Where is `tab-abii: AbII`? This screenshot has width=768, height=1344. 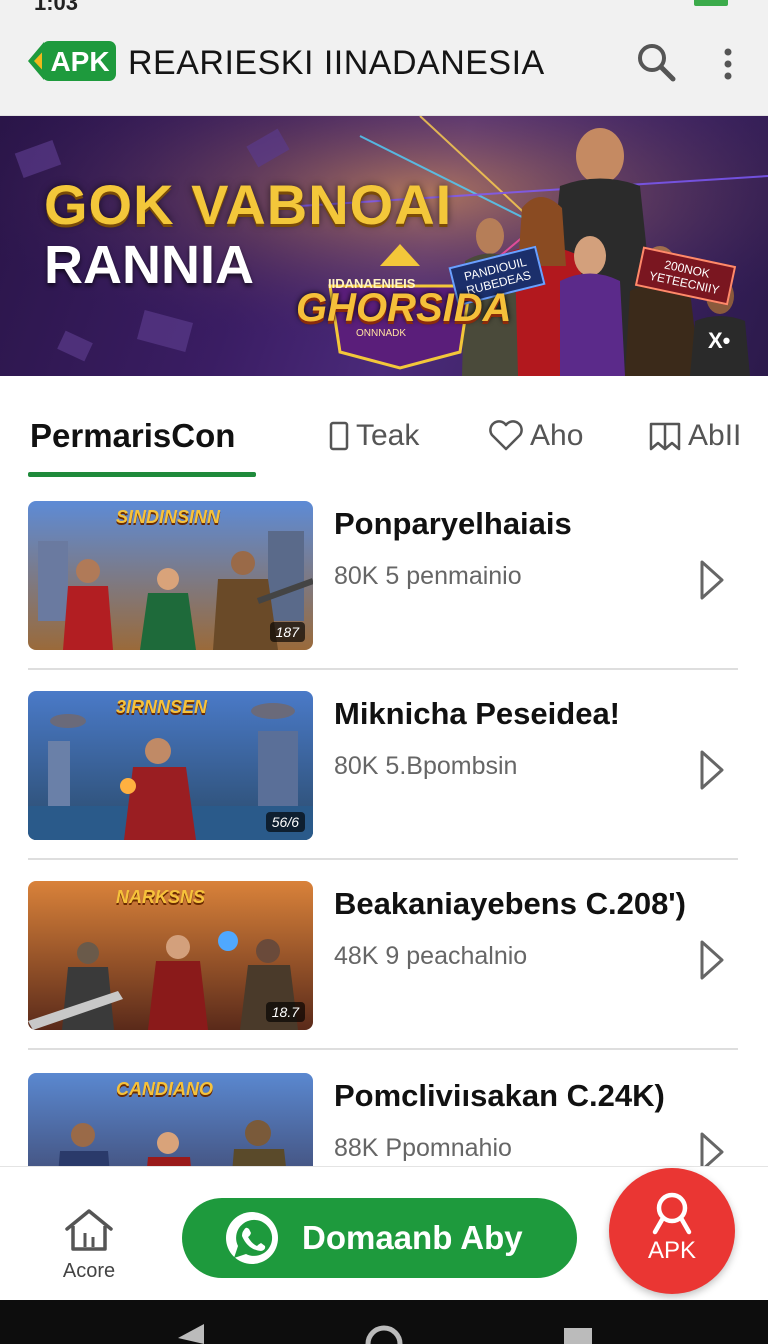 tab-abii: AbII is located at coordinates (694, 436).